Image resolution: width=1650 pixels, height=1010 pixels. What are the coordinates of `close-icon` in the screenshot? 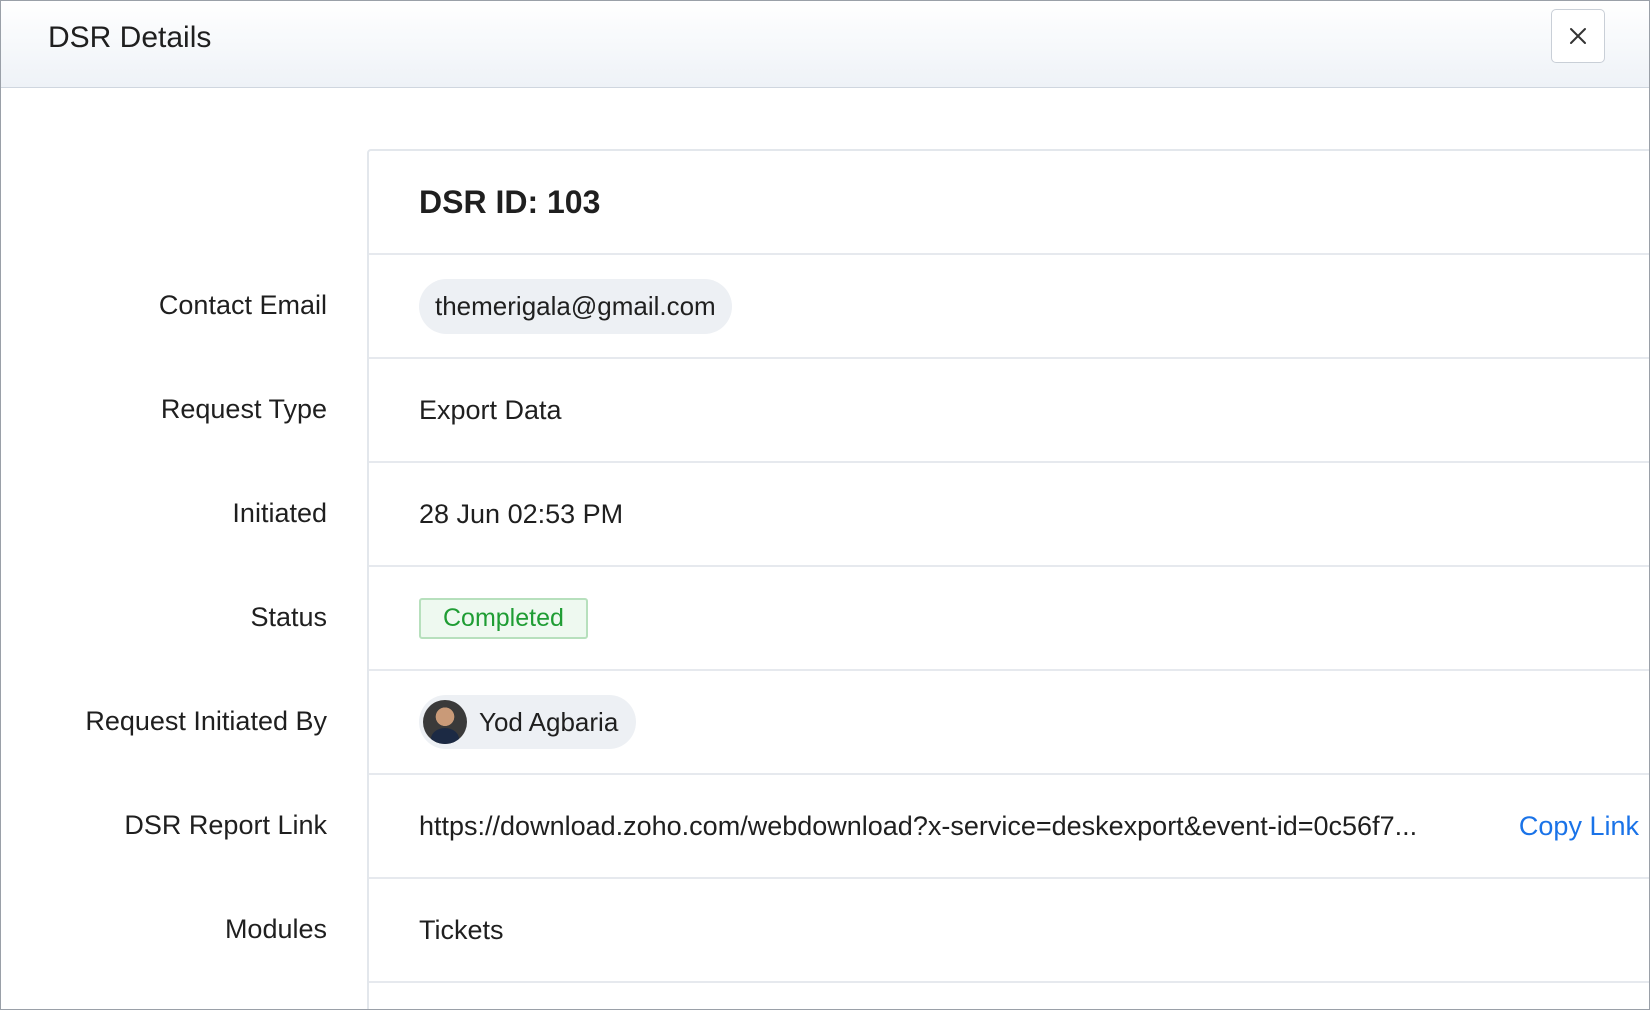 It's located at (1578, 36).